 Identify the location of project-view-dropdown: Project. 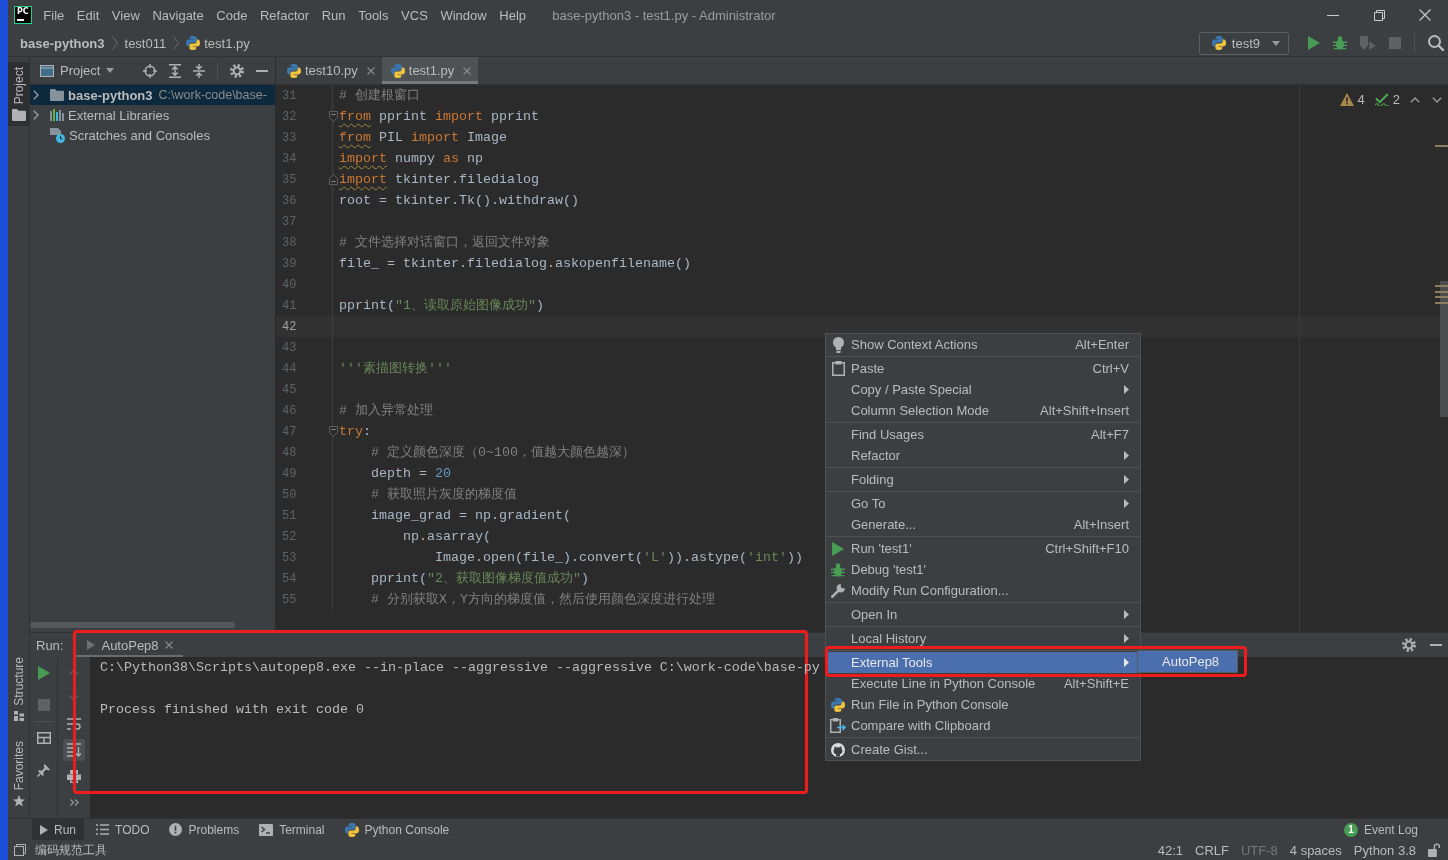
(77, 70).